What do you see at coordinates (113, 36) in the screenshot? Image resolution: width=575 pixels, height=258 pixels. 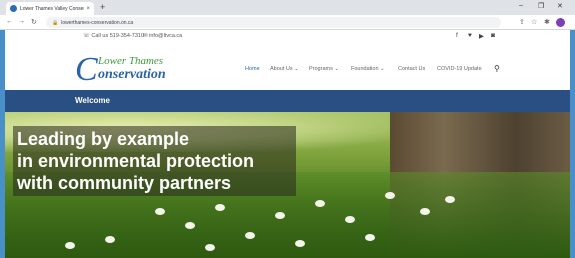 I see `phone-link: ☏ Call us 519-354-7310` at bounding box center [113, 36].